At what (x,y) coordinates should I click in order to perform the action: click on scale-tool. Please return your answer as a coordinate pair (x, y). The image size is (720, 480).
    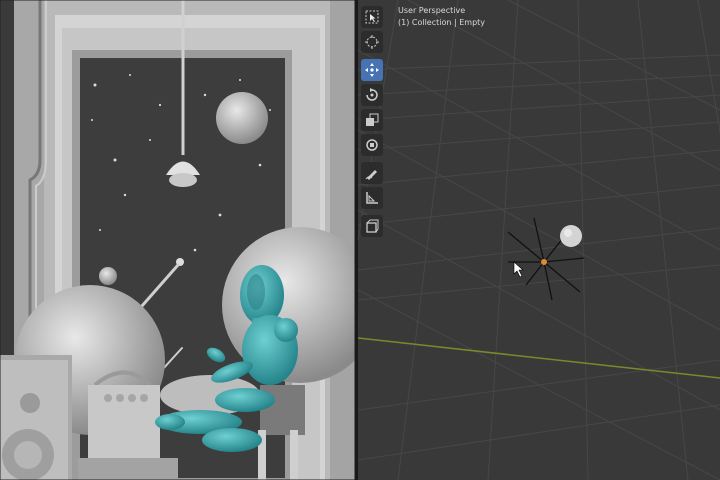
    Looking at the image, I should click on (372, 120).